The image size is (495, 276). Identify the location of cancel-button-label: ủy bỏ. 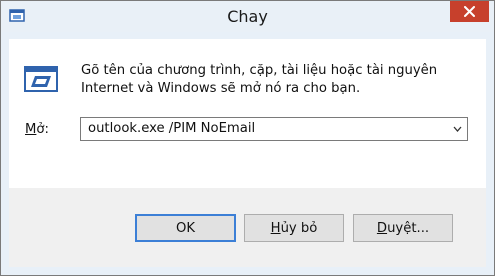
(299, 228).